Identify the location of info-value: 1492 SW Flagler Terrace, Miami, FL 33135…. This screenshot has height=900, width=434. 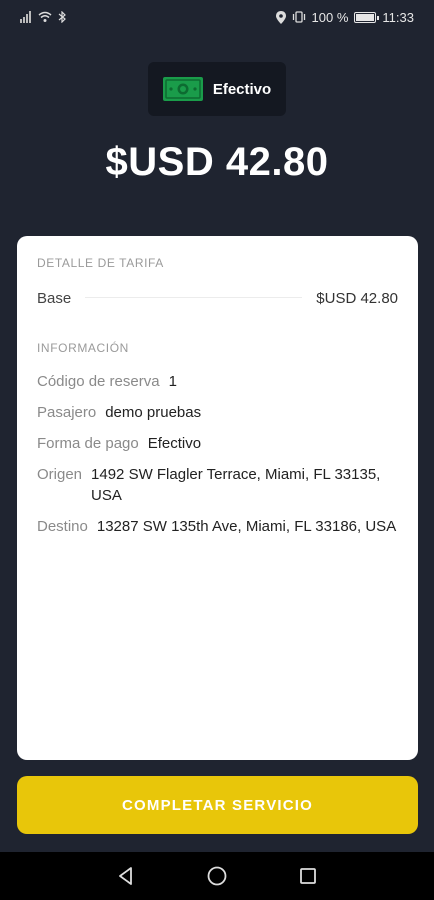
(236, 485).